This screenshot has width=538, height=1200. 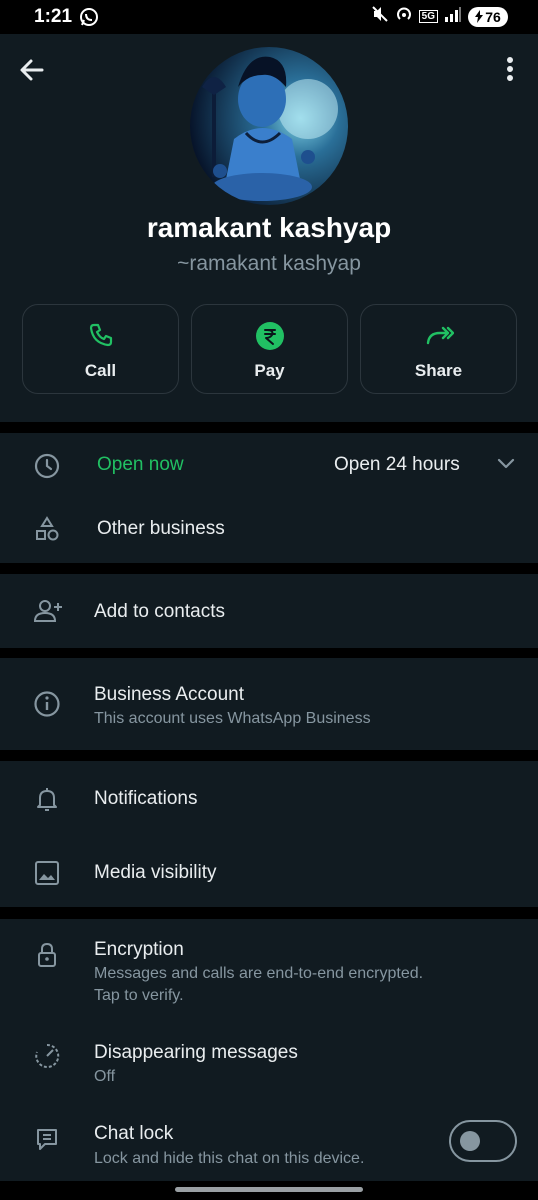 I want to click on more-options-icon, so click(x=510, y=69).